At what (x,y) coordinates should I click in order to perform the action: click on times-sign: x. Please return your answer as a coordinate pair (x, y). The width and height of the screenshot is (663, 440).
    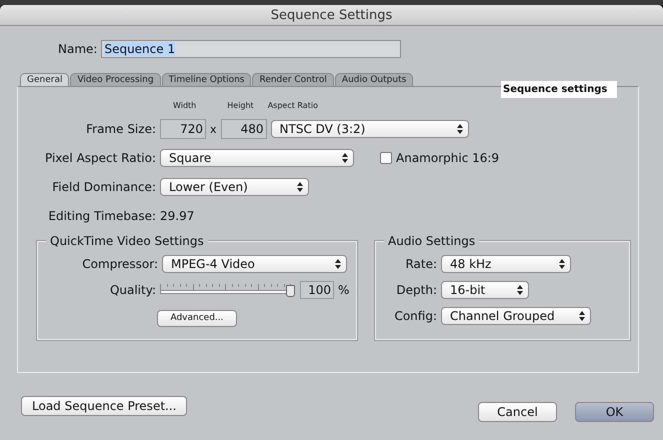
    Looking at the image, I should click on (213, 129).